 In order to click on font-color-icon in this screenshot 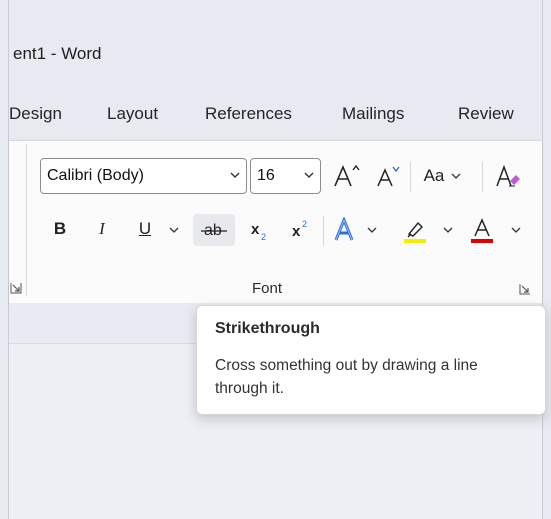, I will do `click(482, 230)`.